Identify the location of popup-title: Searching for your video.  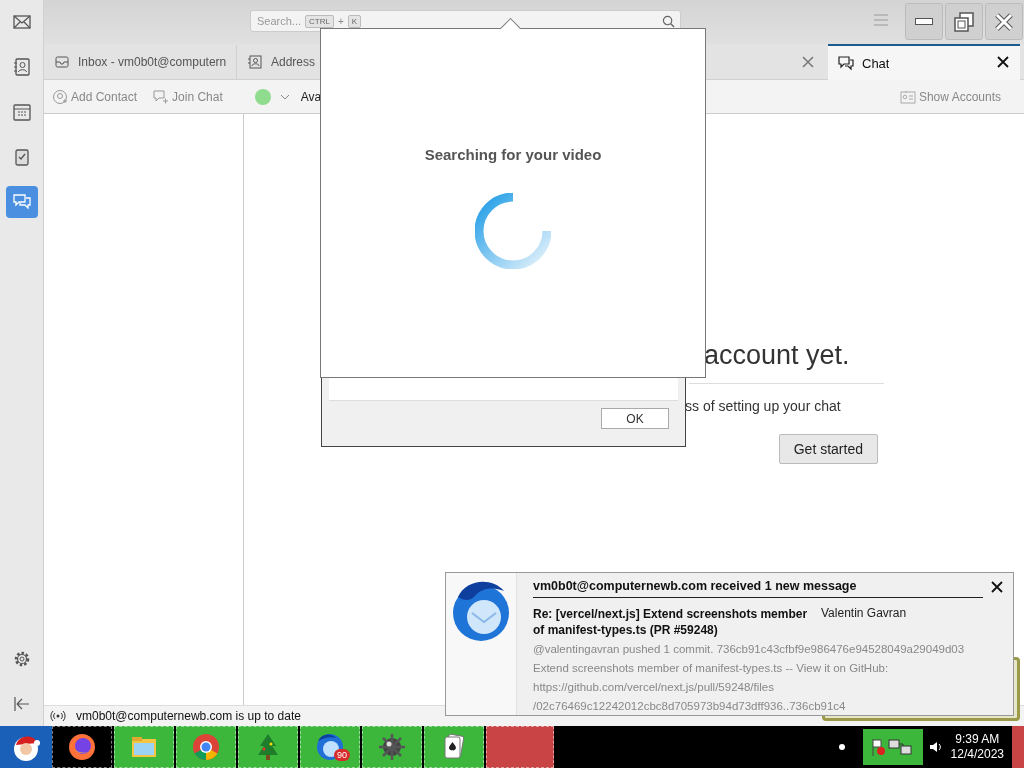
(513, 154).